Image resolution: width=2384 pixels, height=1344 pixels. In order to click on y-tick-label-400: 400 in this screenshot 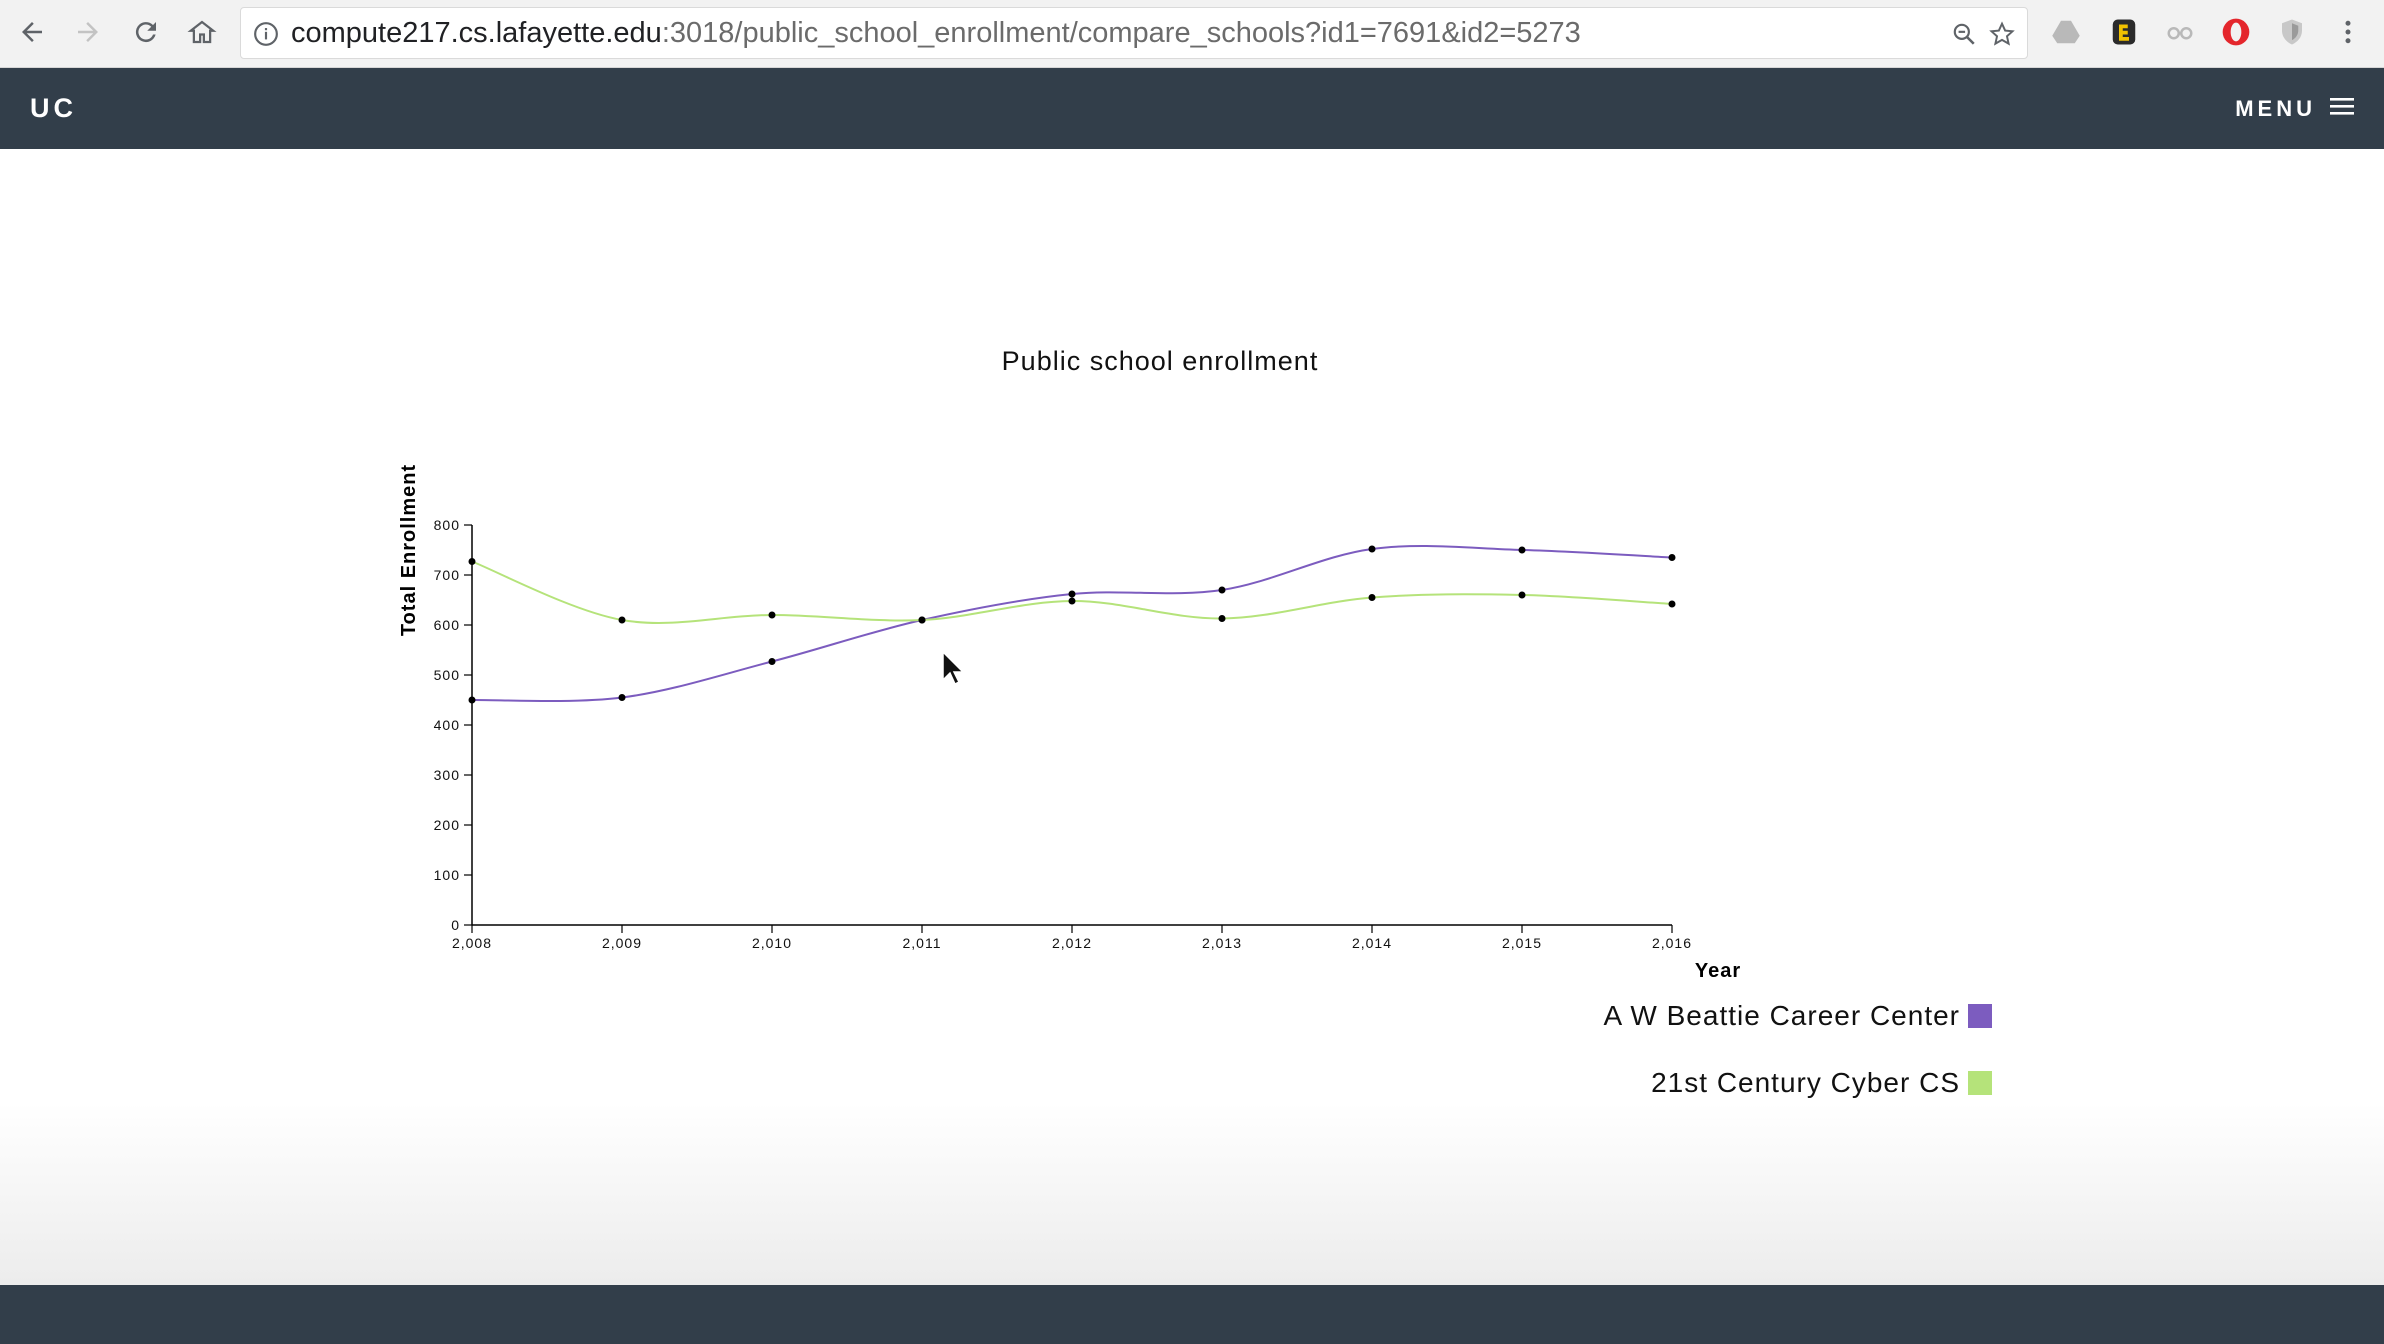, I will do `click(447, 725)`.